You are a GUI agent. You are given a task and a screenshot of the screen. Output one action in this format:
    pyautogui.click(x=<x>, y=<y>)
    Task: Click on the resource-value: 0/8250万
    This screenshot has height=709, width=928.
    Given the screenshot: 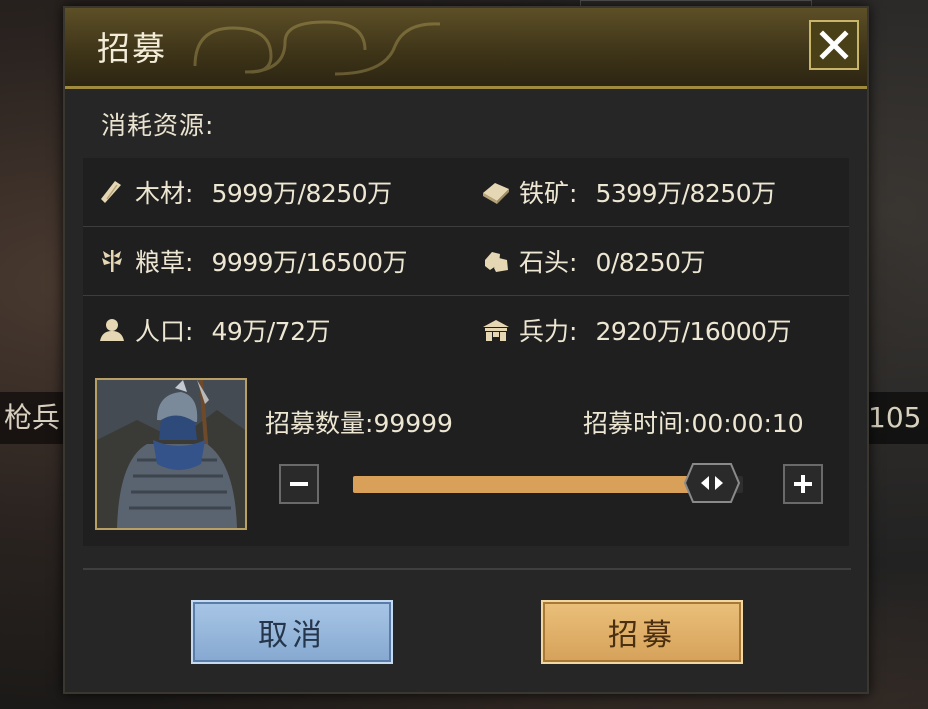 What is the action you would take?
    pyautogui.click(x=650, y=262)
    